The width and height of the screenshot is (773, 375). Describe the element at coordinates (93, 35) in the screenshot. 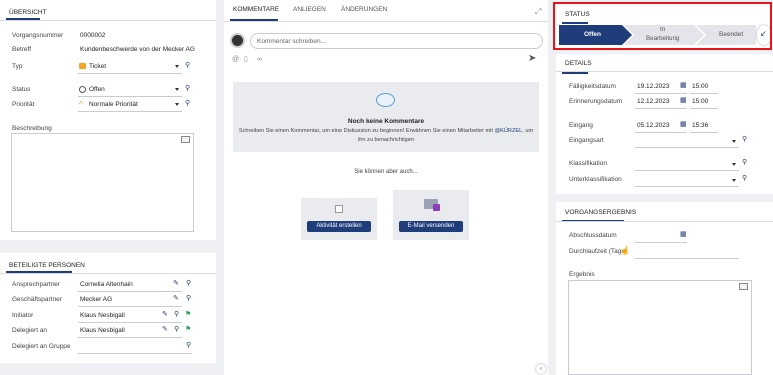

I see `field-value-vorgangsnummer: 0000002` at that location.